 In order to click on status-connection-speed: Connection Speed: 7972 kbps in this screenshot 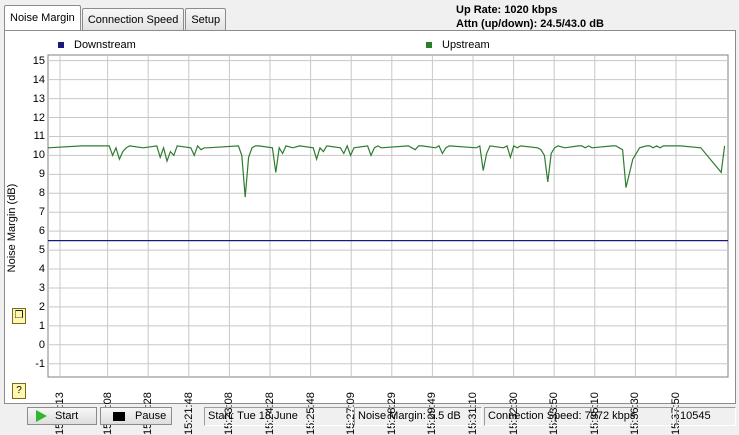, I will do `click(579, 416)`.